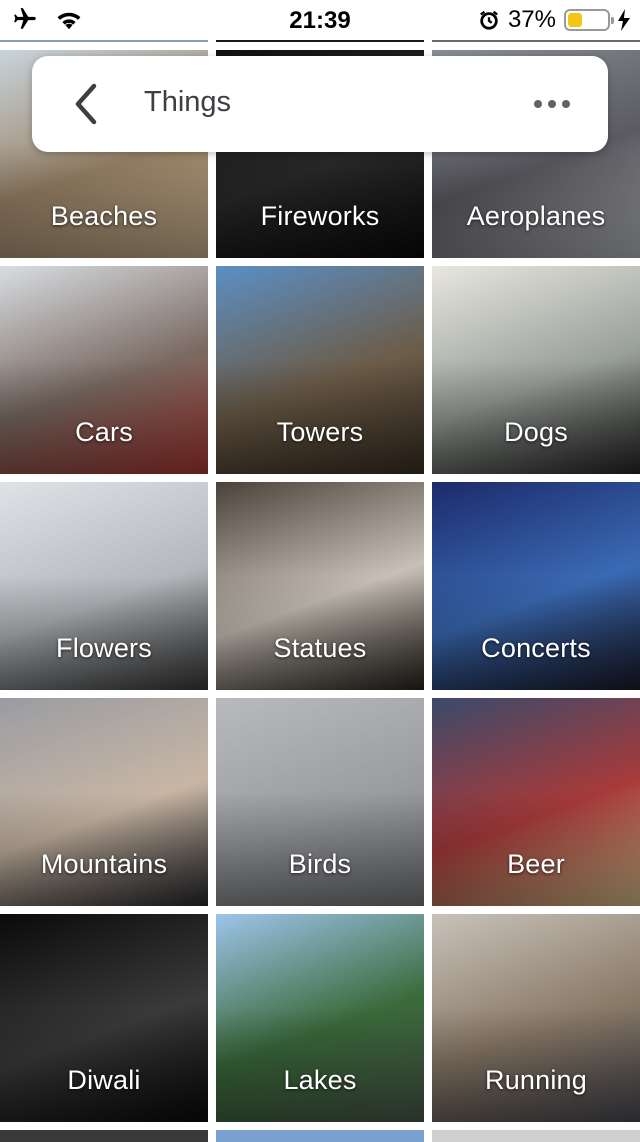 Image resolution: width=640 pixels, height=1142 pixels. I want to click on photo-tile-birds: Birds, so click(320, 802).